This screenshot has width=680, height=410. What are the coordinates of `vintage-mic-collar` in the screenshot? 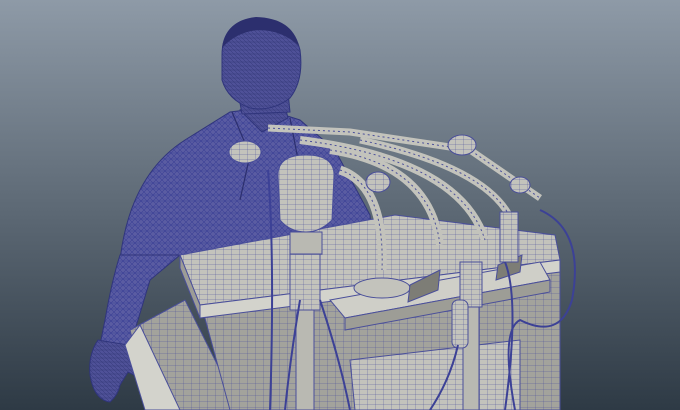 It's located at (306, 243).